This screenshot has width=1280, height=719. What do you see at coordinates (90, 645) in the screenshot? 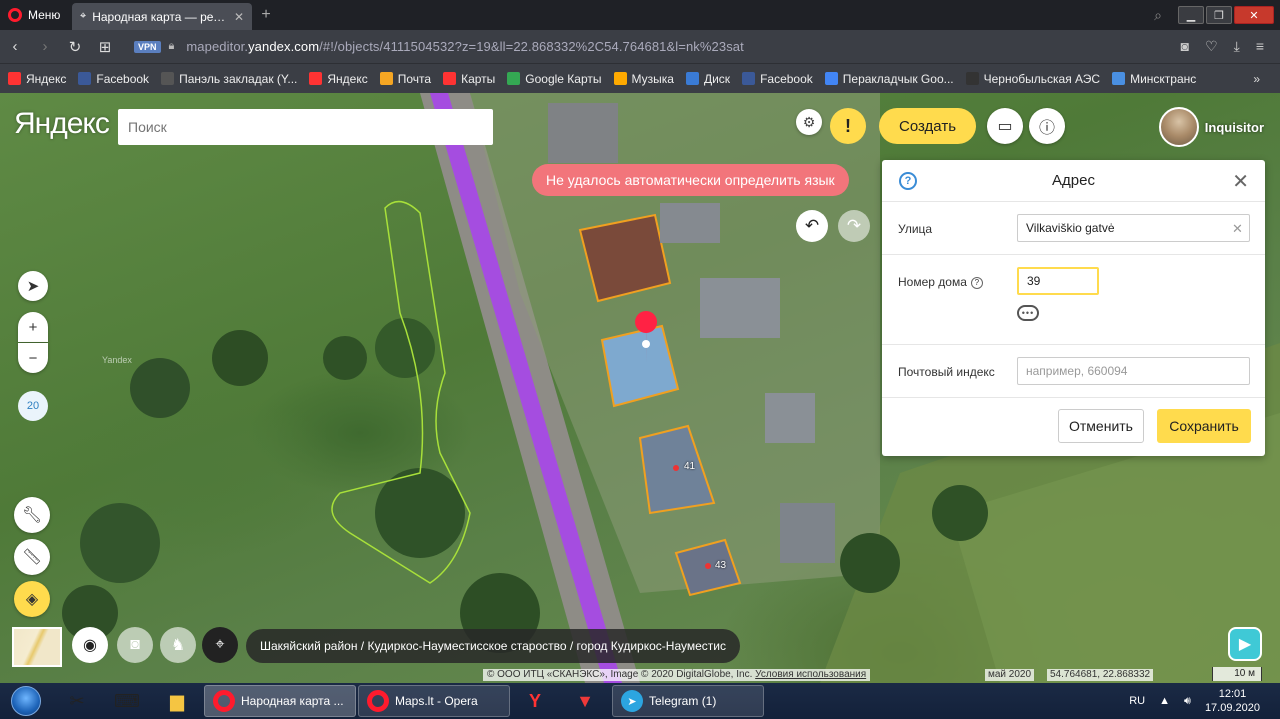
I see `panorama-person-icon: ◉` at bounding box center [90, 645].